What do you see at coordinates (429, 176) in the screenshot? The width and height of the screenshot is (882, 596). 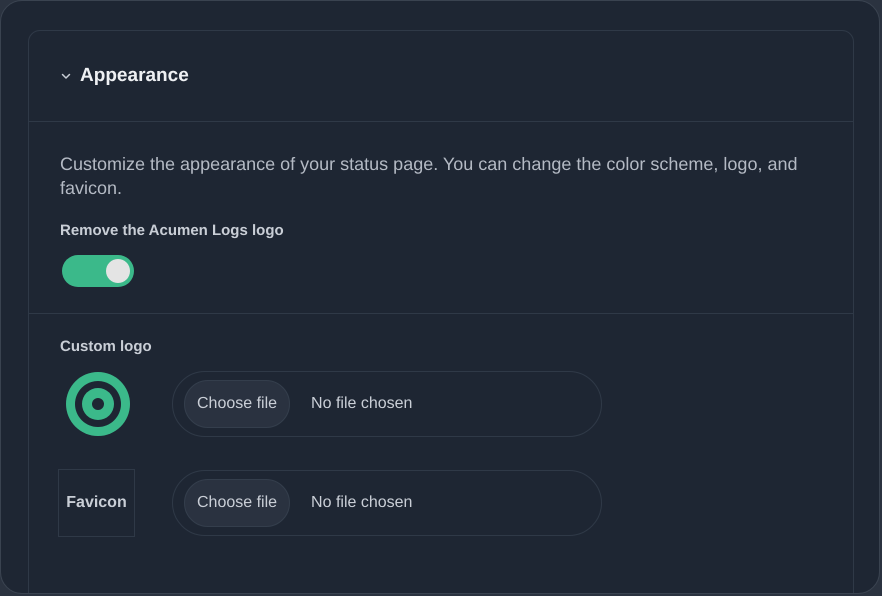 I see `section-description: Customize the appearance of your status page. You can change the color scheme, logo, and favicon.` at bounding box center [429, 176].